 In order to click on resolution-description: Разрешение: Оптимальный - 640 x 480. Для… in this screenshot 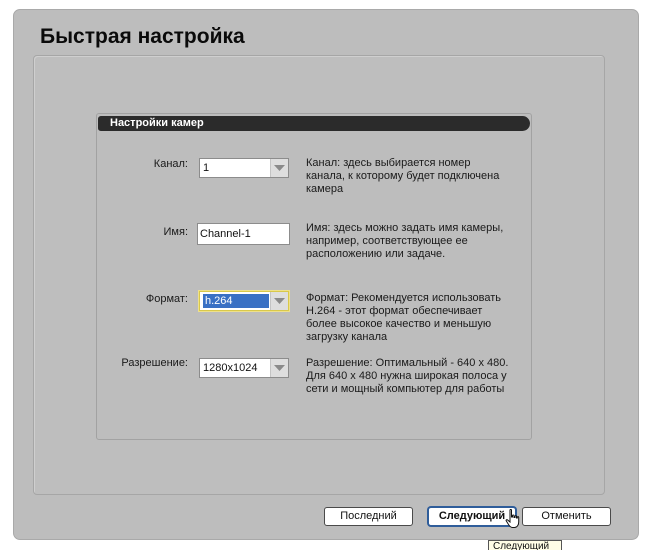, I will do `click(407, 376)`.